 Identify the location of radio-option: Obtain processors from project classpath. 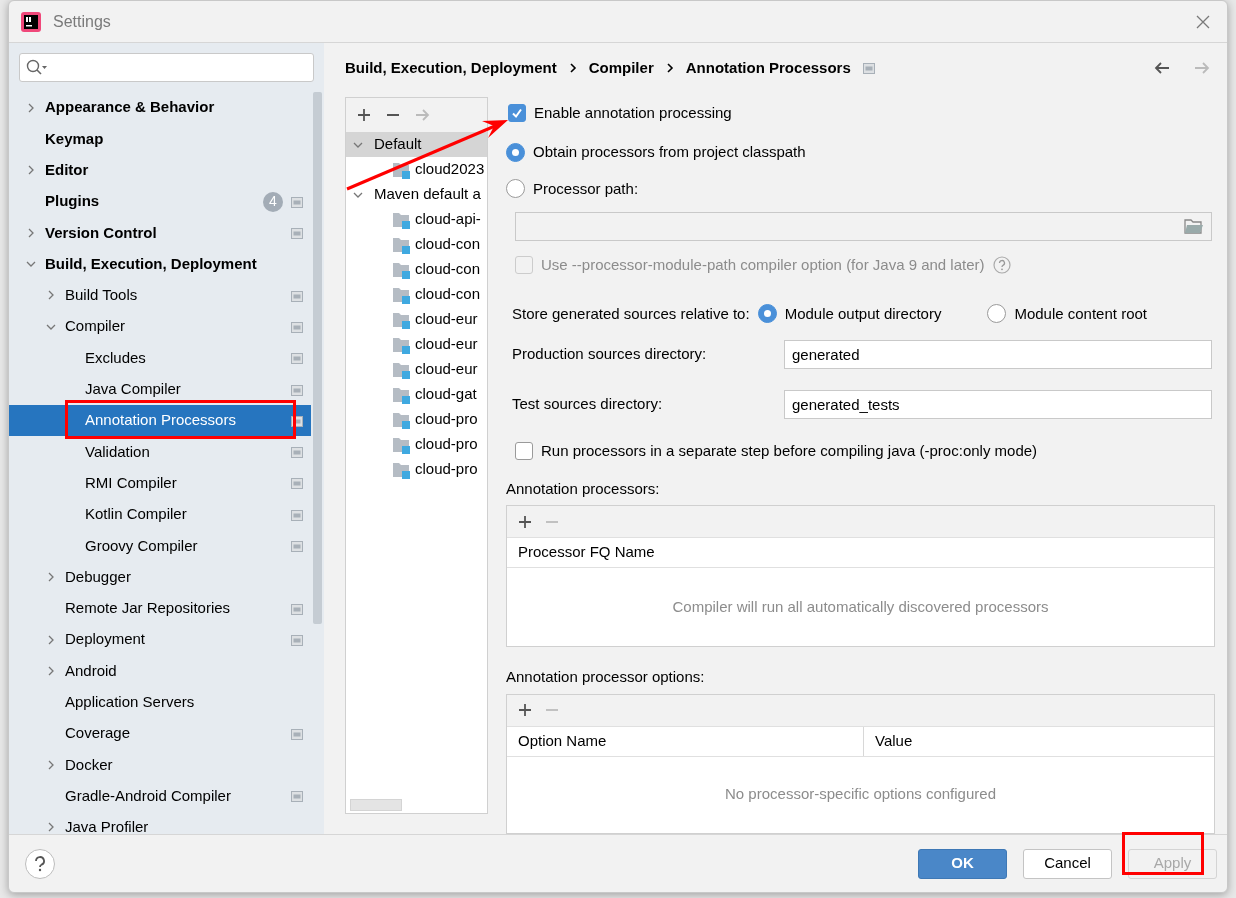
(860, 152).